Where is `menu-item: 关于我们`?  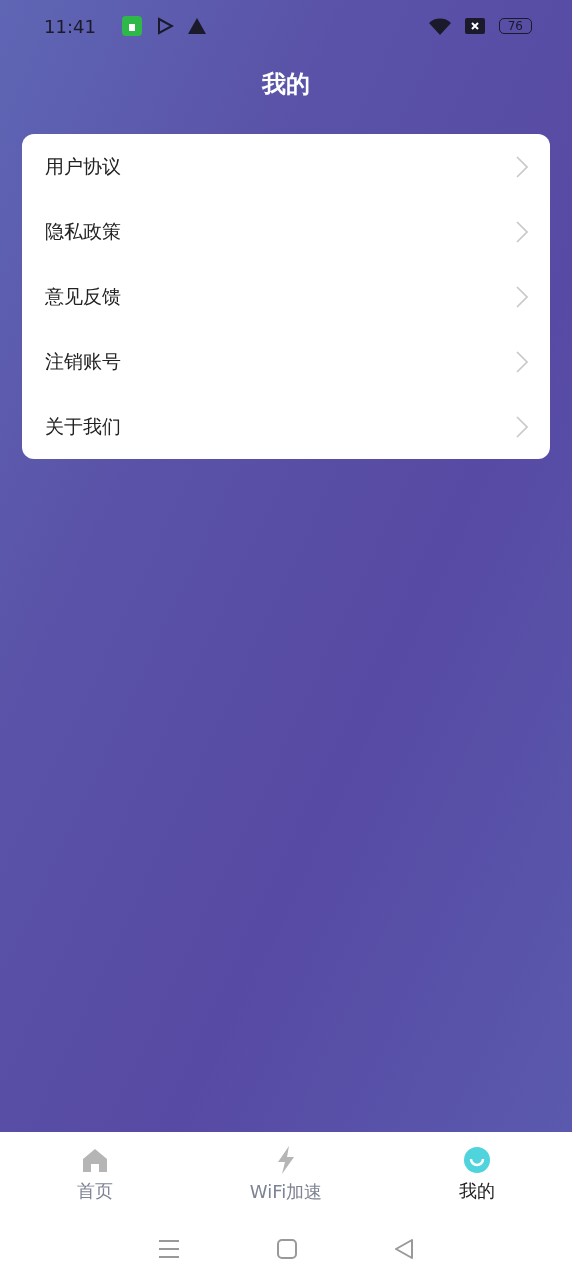 menu-item: 关于我们 is located at coordinates (286, 426).